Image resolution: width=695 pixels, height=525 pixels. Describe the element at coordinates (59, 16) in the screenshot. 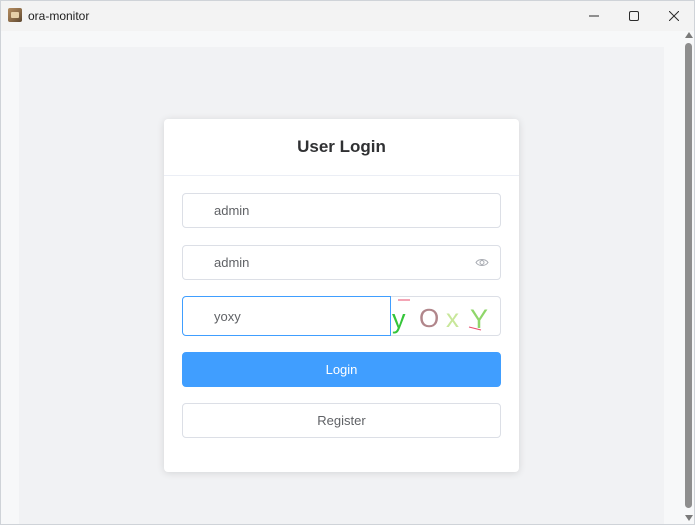

I see `window-title: ora-monitor` at that location.